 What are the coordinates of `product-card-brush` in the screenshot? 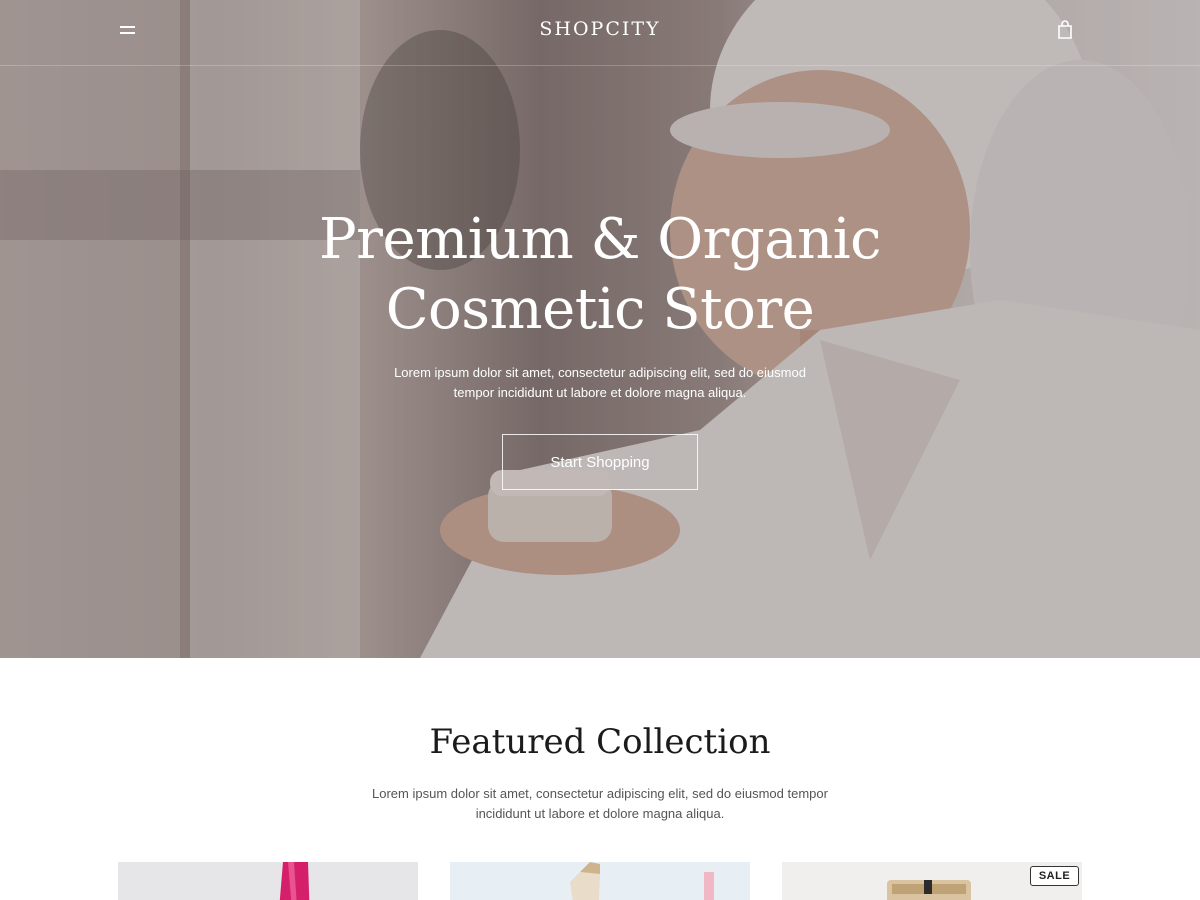 It's located at (600, 881).